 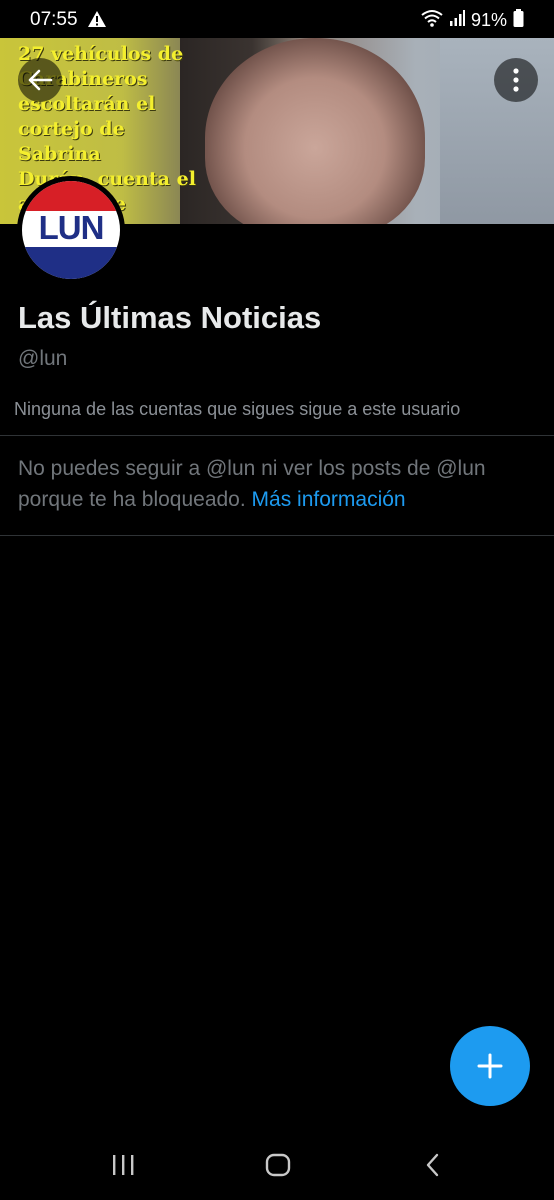 What do you see at coordinates (457, 20) in the screenshot?
I see `signal-icon` at bounding box center [457, 20].